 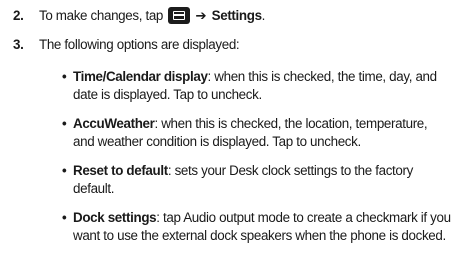 What do you see at coordinates (94, 188) in the screenshot?
I see `option-text-line2: default.` at bounding box center [94, 188].